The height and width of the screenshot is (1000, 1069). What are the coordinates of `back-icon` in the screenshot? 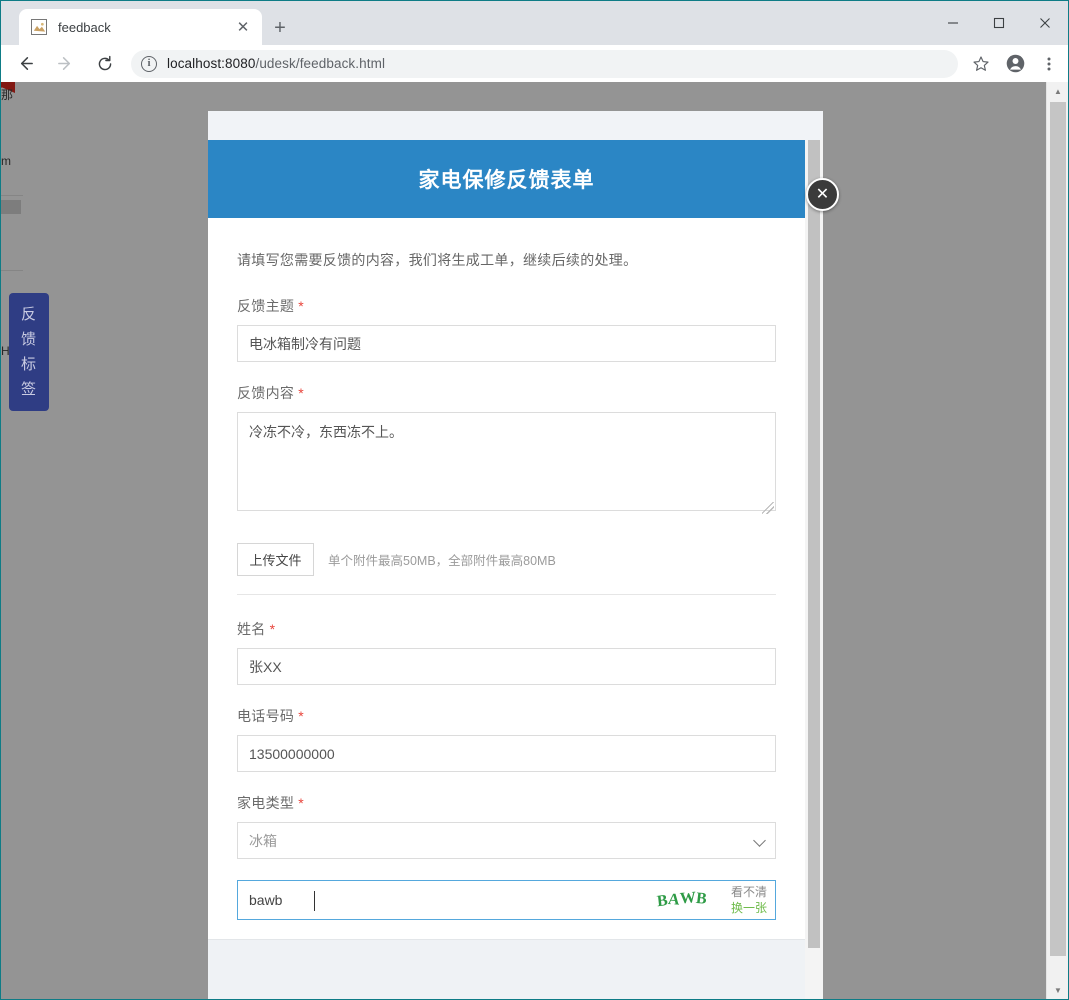 It's located at (25, 64).